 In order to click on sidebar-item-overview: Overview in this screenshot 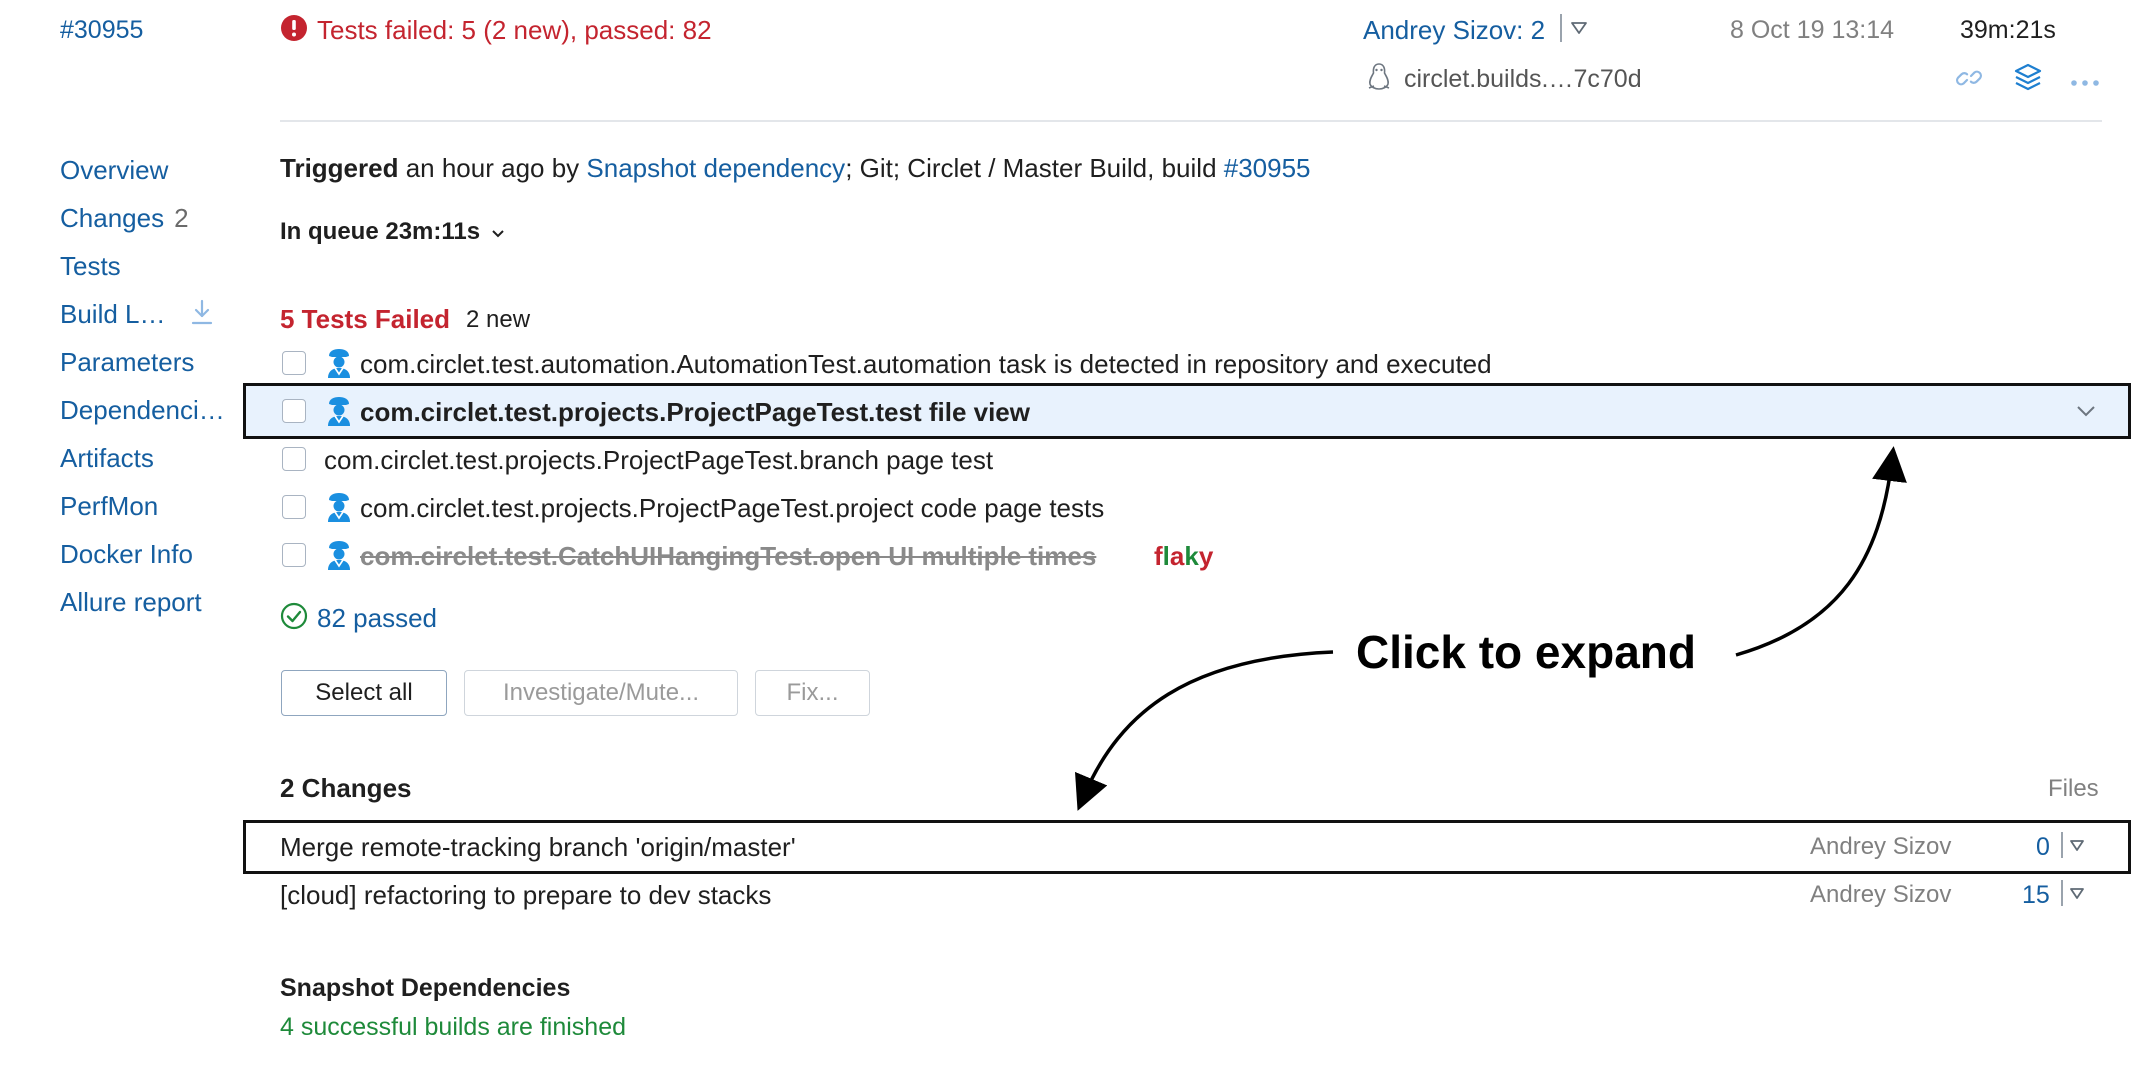, I will do `click(114, 170)`.